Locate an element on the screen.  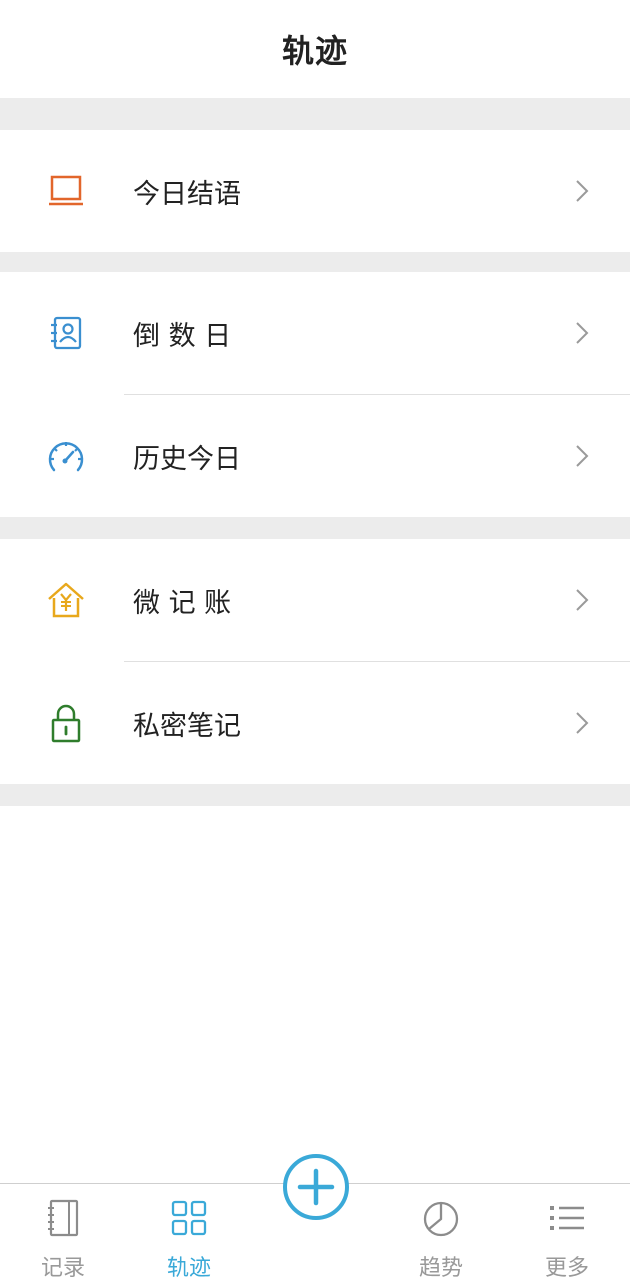
house-yen-icon is located at coordinates (66, 600).